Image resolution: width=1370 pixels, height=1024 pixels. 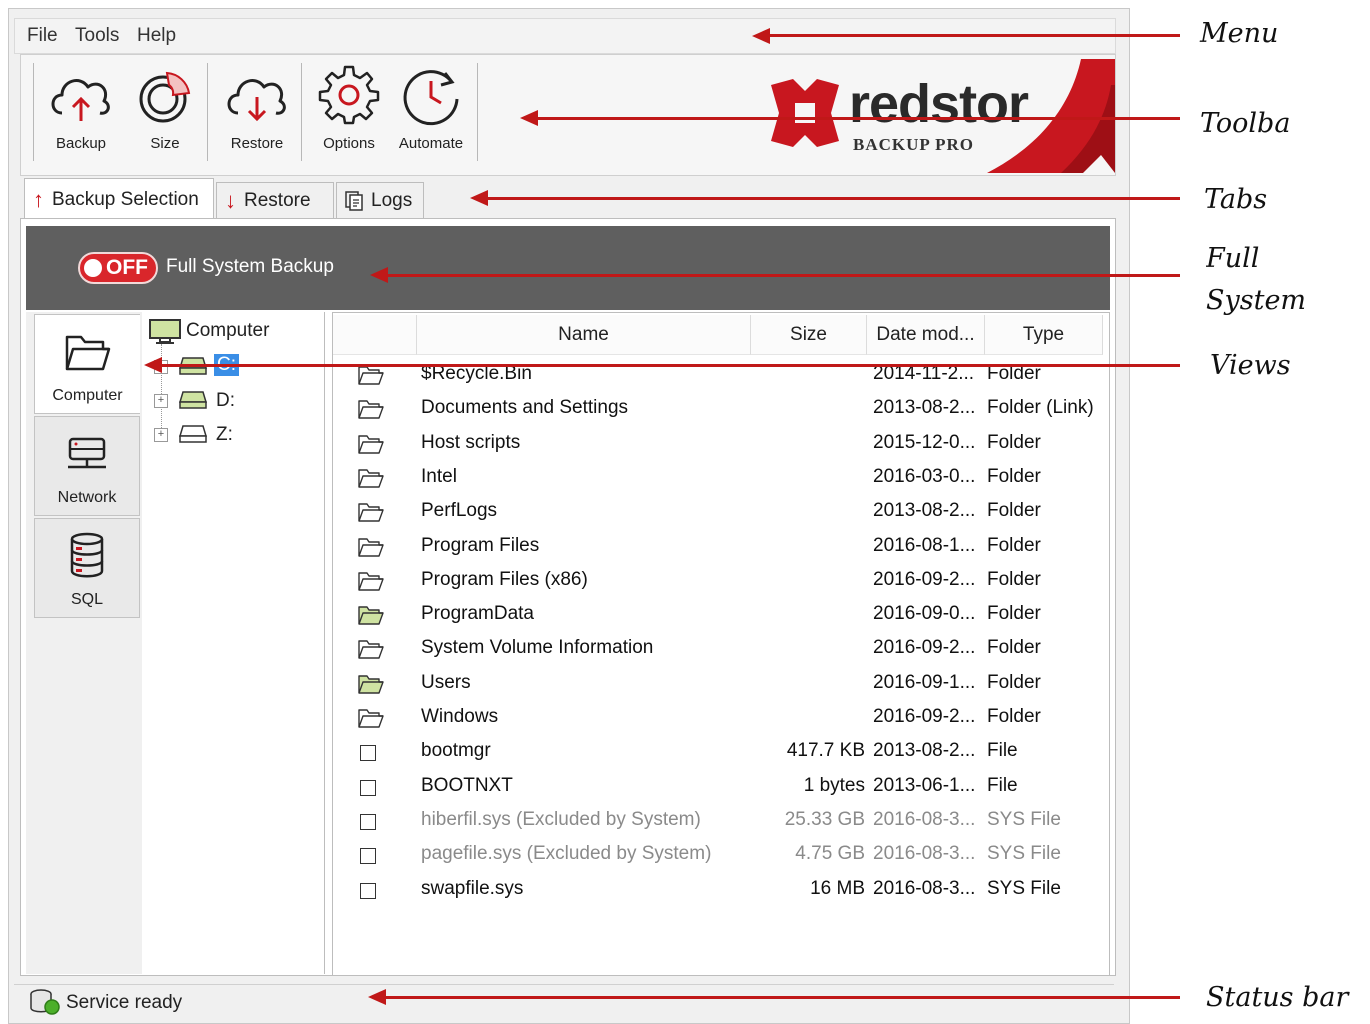 What do you see at coordinates (718, 753) in the screenshot?
I see `table-row: bootmgr 417.7 KB 2013-08-2... File` at bounding box center [718, 753].